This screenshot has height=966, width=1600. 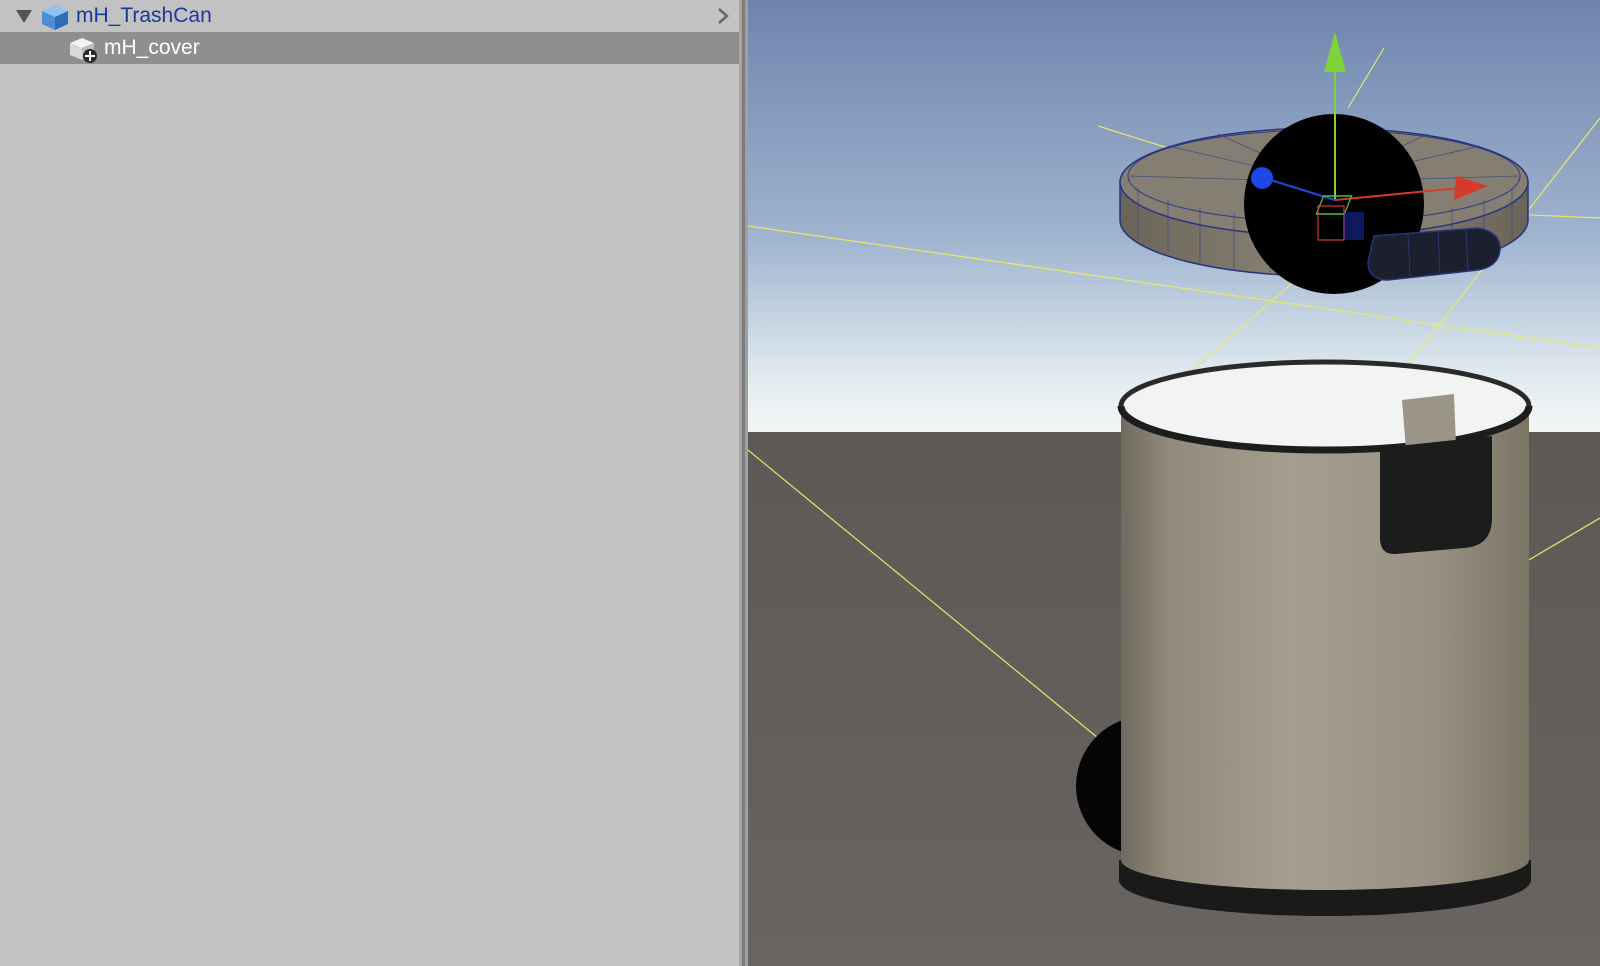 I want to click on hierarchy-item-label: mH_cover, so click(x=152, y=48).